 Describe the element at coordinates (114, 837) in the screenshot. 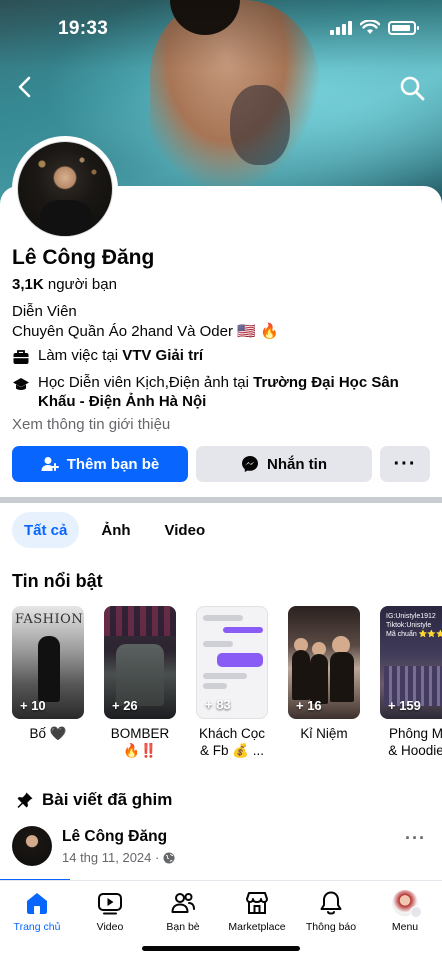

I see `post-author-name: Lê Công Đăng` at that location.